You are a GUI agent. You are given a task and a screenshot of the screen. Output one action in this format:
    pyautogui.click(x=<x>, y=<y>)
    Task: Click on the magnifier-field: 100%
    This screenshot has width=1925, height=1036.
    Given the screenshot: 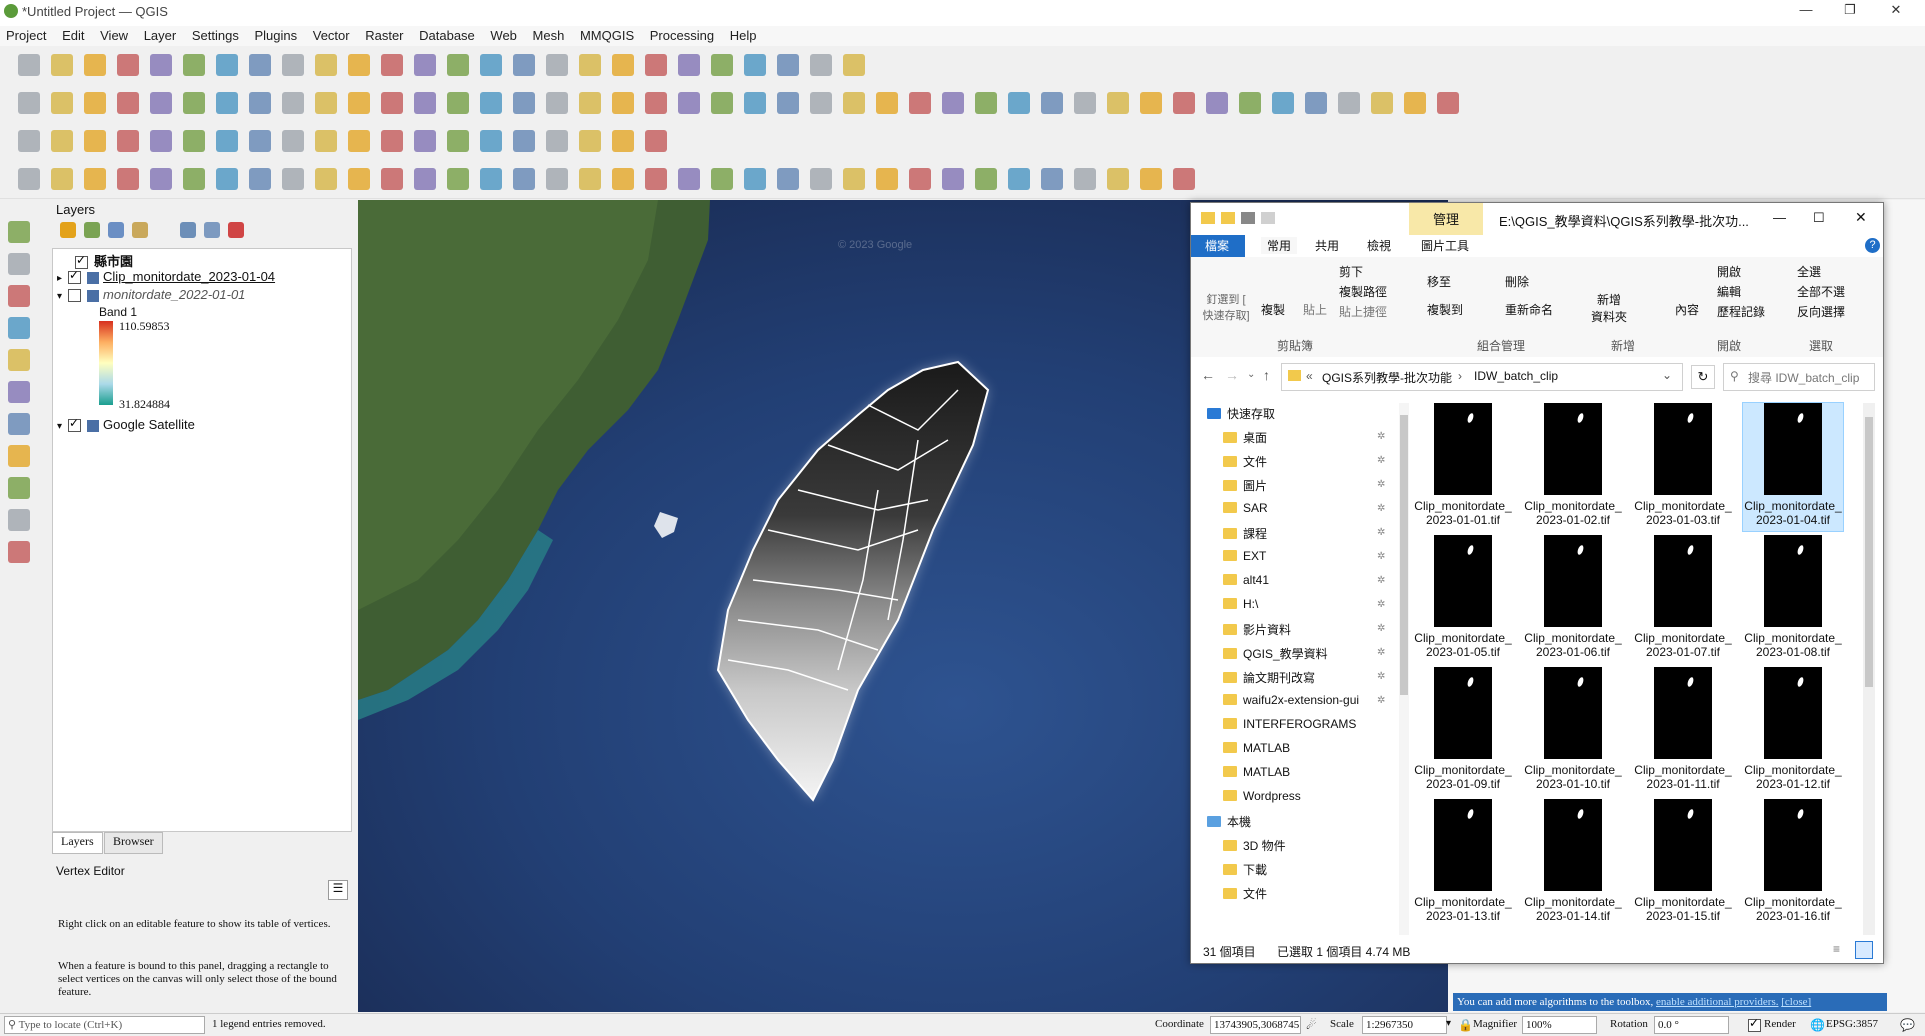 What is the action you would take?
    pyautogui.click(x=1559, y=1025)
    